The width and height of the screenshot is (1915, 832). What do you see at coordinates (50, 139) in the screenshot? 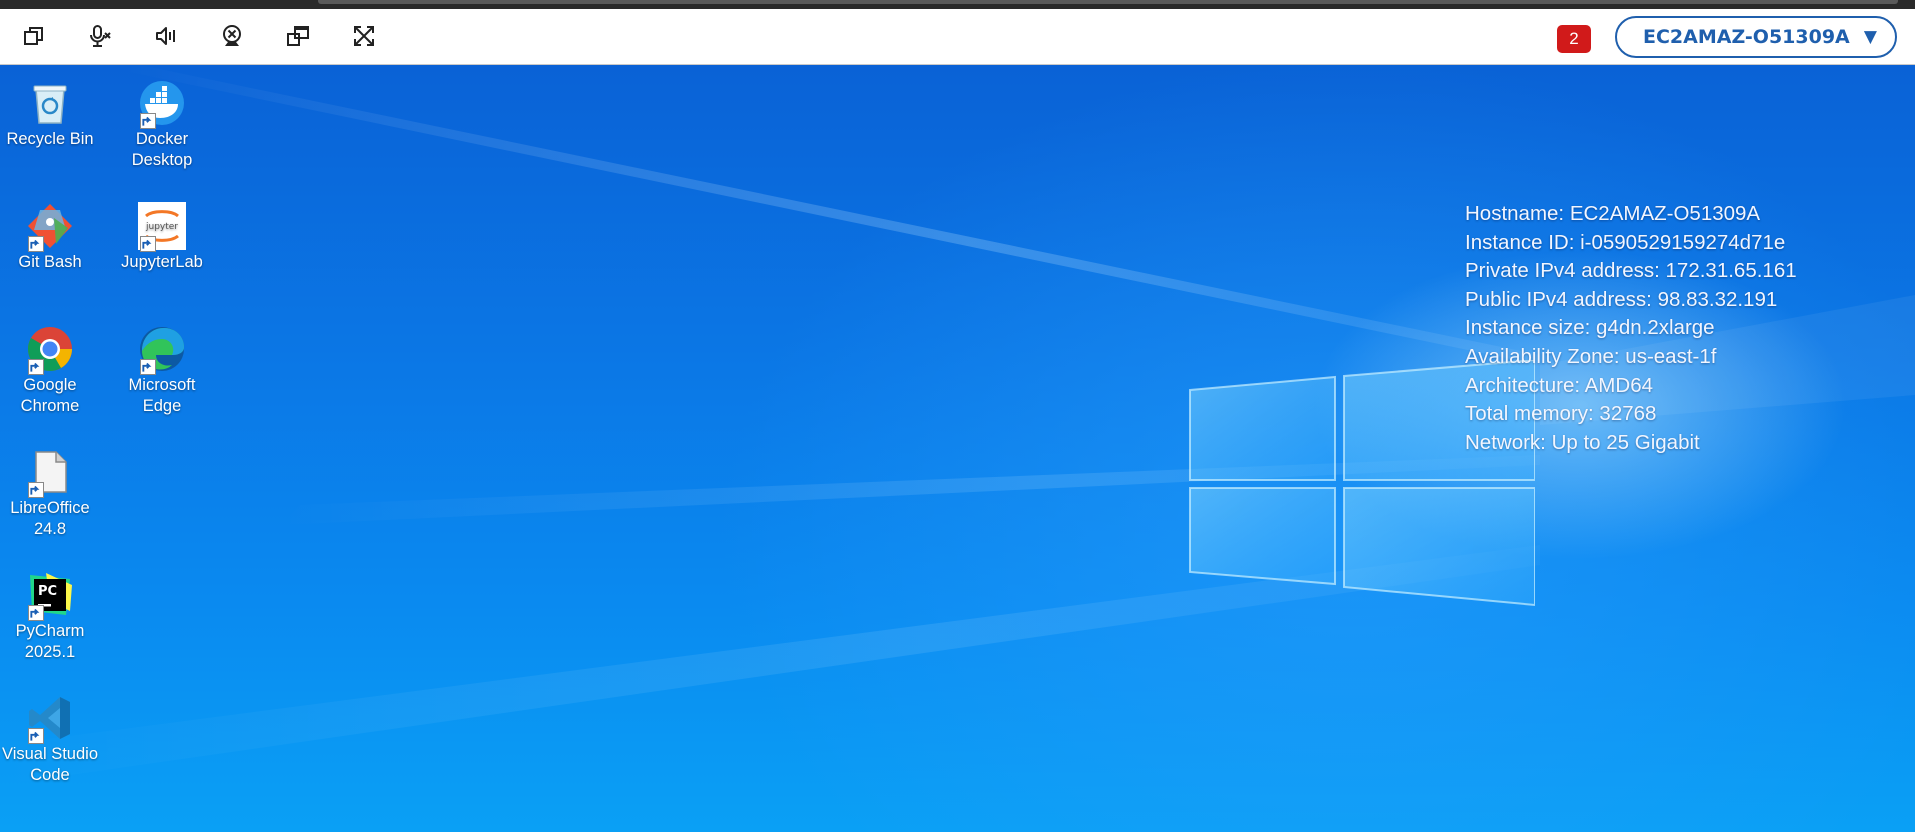
I see `desktop-icon-label: Recycle Bin` at bounding box center [50, 139].